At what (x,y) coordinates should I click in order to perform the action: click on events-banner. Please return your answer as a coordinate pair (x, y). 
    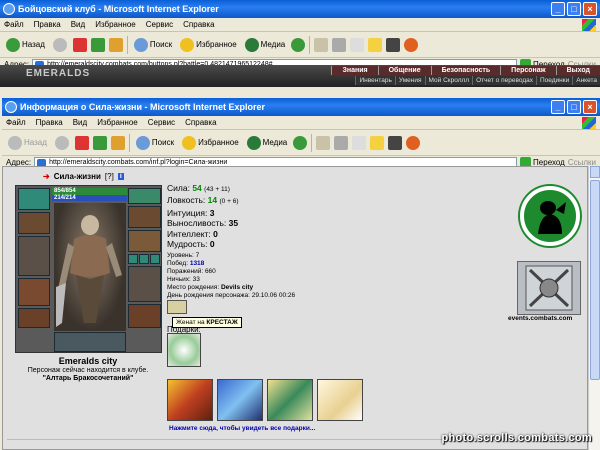
    Looking at the image, I should click on (549, 288).